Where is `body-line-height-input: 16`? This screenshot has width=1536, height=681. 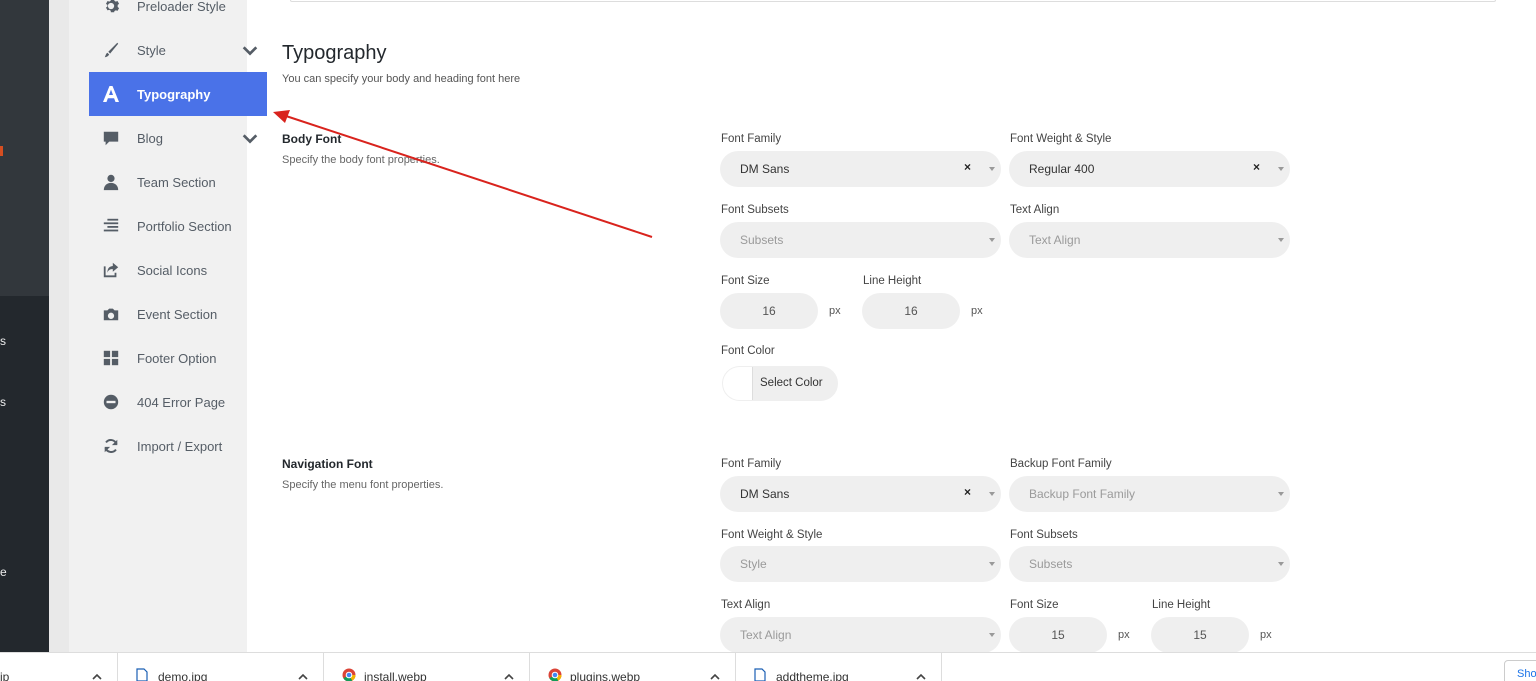 body-line-height-input: 16 is located at coordinates (911, 311).